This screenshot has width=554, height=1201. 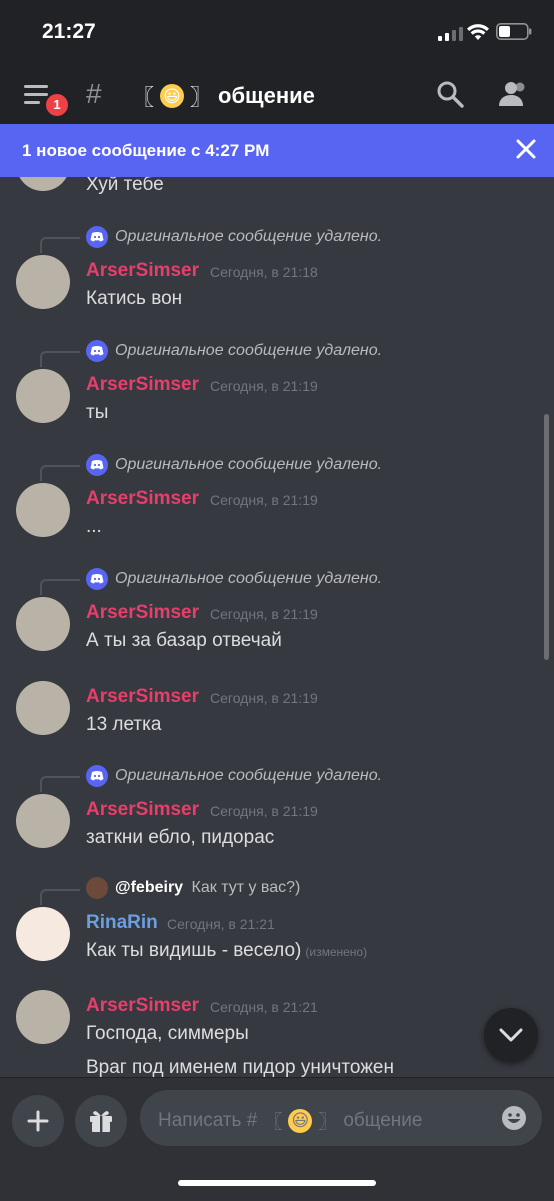 I want to click on message-content: ты, so click(x=97, y=412).